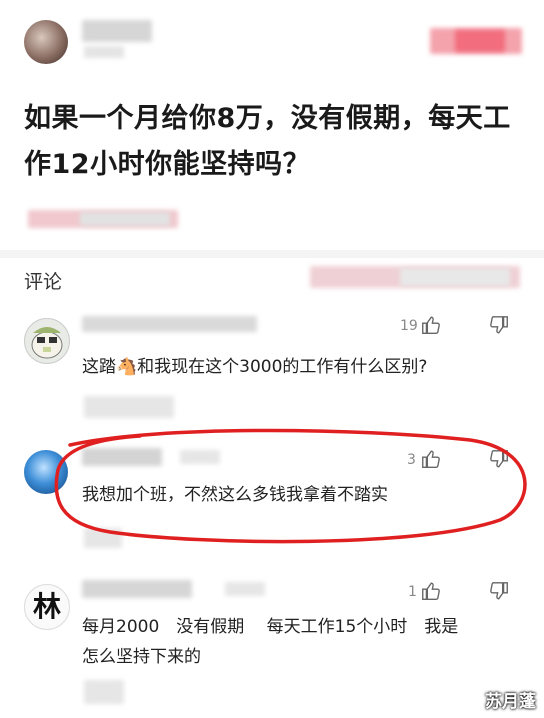  What do you see at coordinates (510, 702) in the screenshot?
I see `watermark: 苏月蓬` at bounding box center [510, 702].